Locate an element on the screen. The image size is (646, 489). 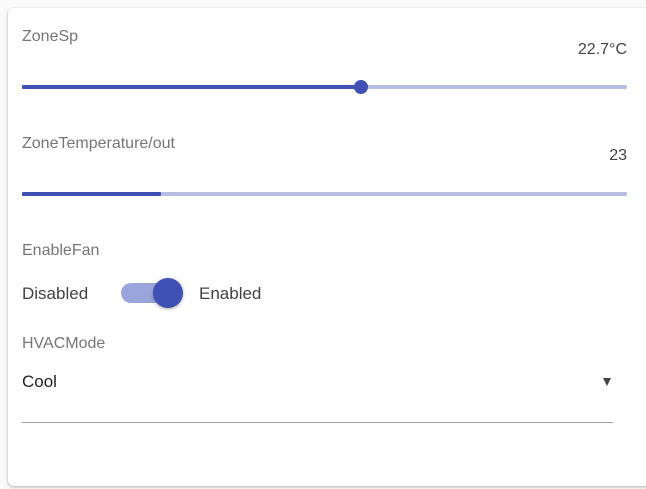
zone-temperature-label: ZoneTemperature/out is located at coordinates (98, 143).